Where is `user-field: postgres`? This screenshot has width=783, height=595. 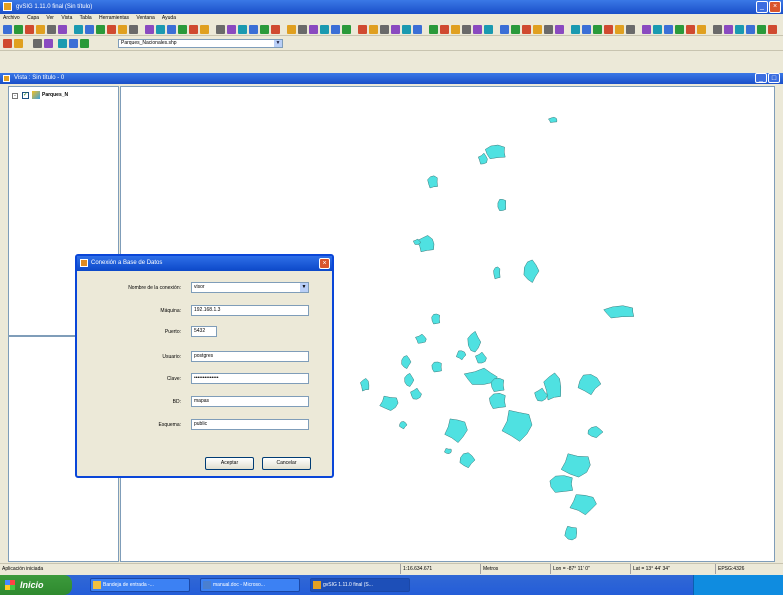
user-field: postgres is located at coordinates (250, 356).